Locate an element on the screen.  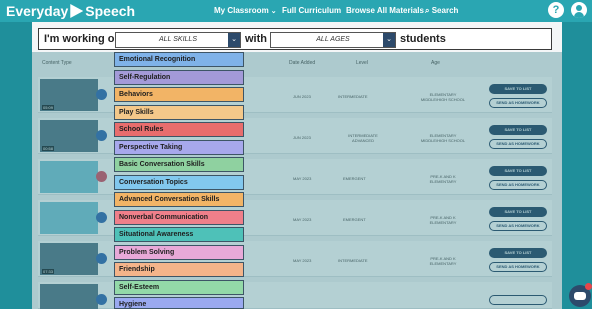
skill-option: Hygiene is located at coordinates (179, 303).